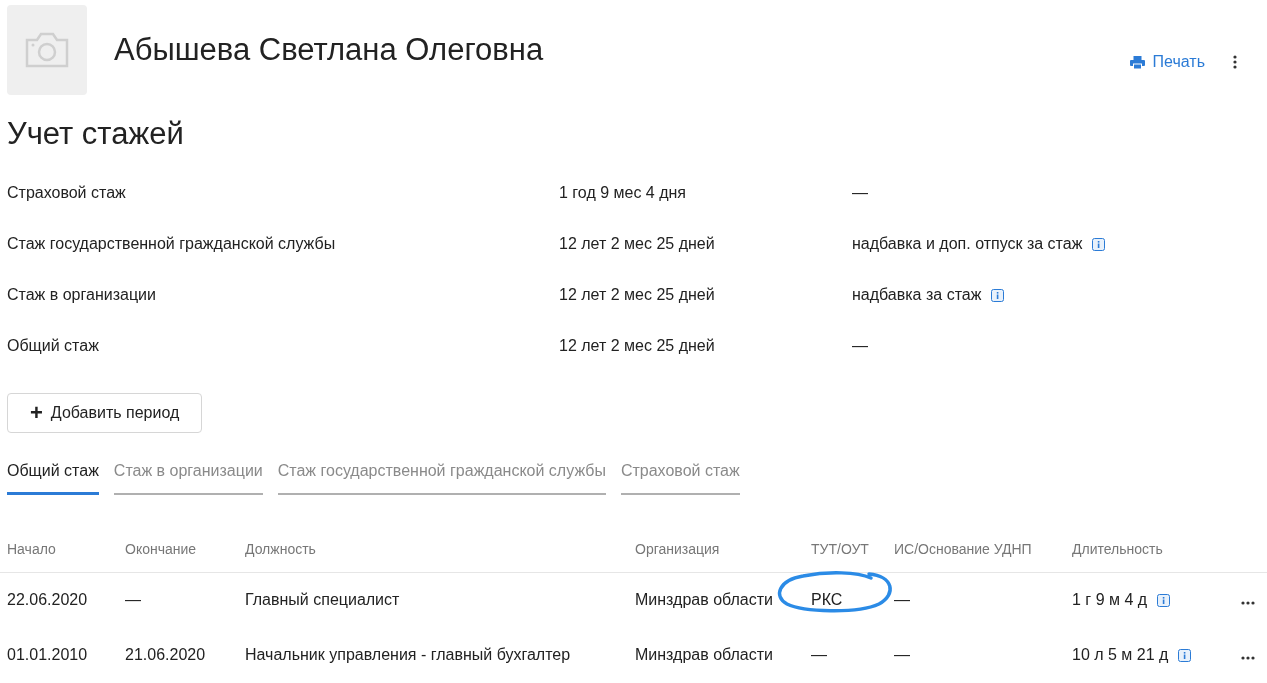  Describe the element at coordinates (172, 244) in the screenshot. I see `summary-label: Стаж государственной гражданской службы` at that location.